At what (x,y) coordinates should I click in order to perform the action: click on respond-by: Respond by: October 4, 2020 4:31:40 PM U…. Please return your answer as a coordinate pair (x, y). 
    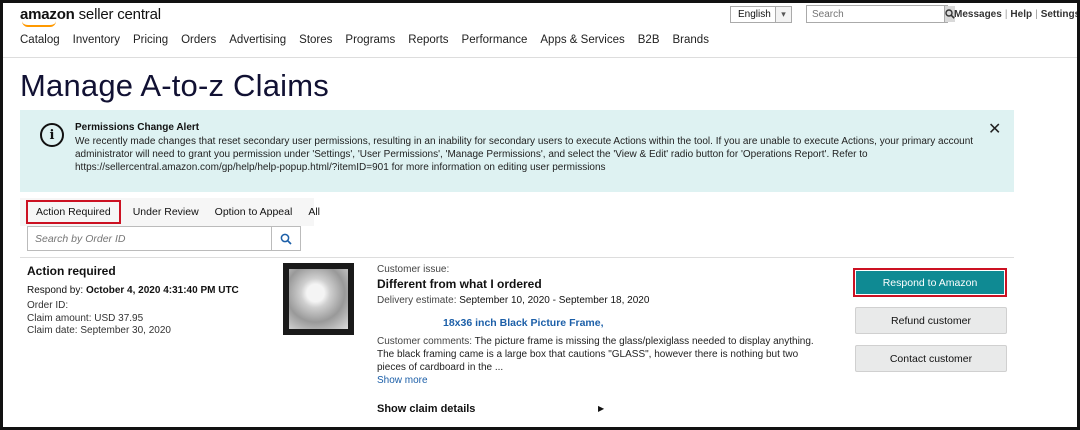
    Looking at the image, I should click on (133, 290).